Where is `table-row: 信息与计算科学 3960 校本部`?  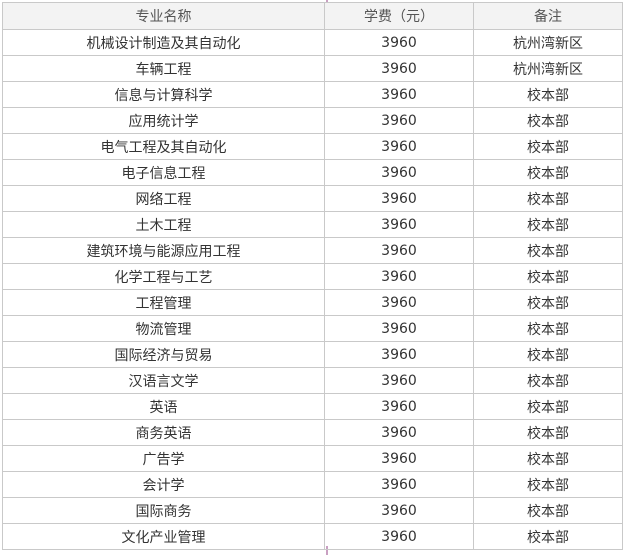
table-row: 信息与计算科学 3960 校本部 is located at coordinates (312, 94).